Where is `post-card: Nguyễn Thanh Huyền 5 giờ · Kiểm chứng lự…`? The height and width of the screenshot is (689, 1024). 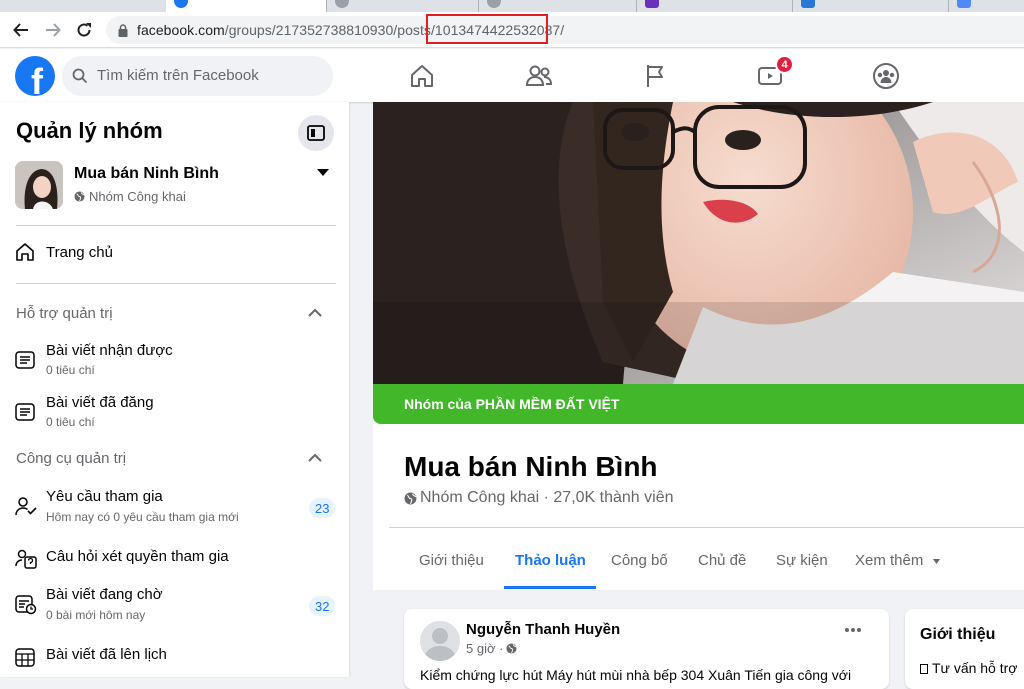
post-card: Nguyễn Thanh Huyền 5 giờ · Kiểm chứng lự… is located at coordinates (646, 649).